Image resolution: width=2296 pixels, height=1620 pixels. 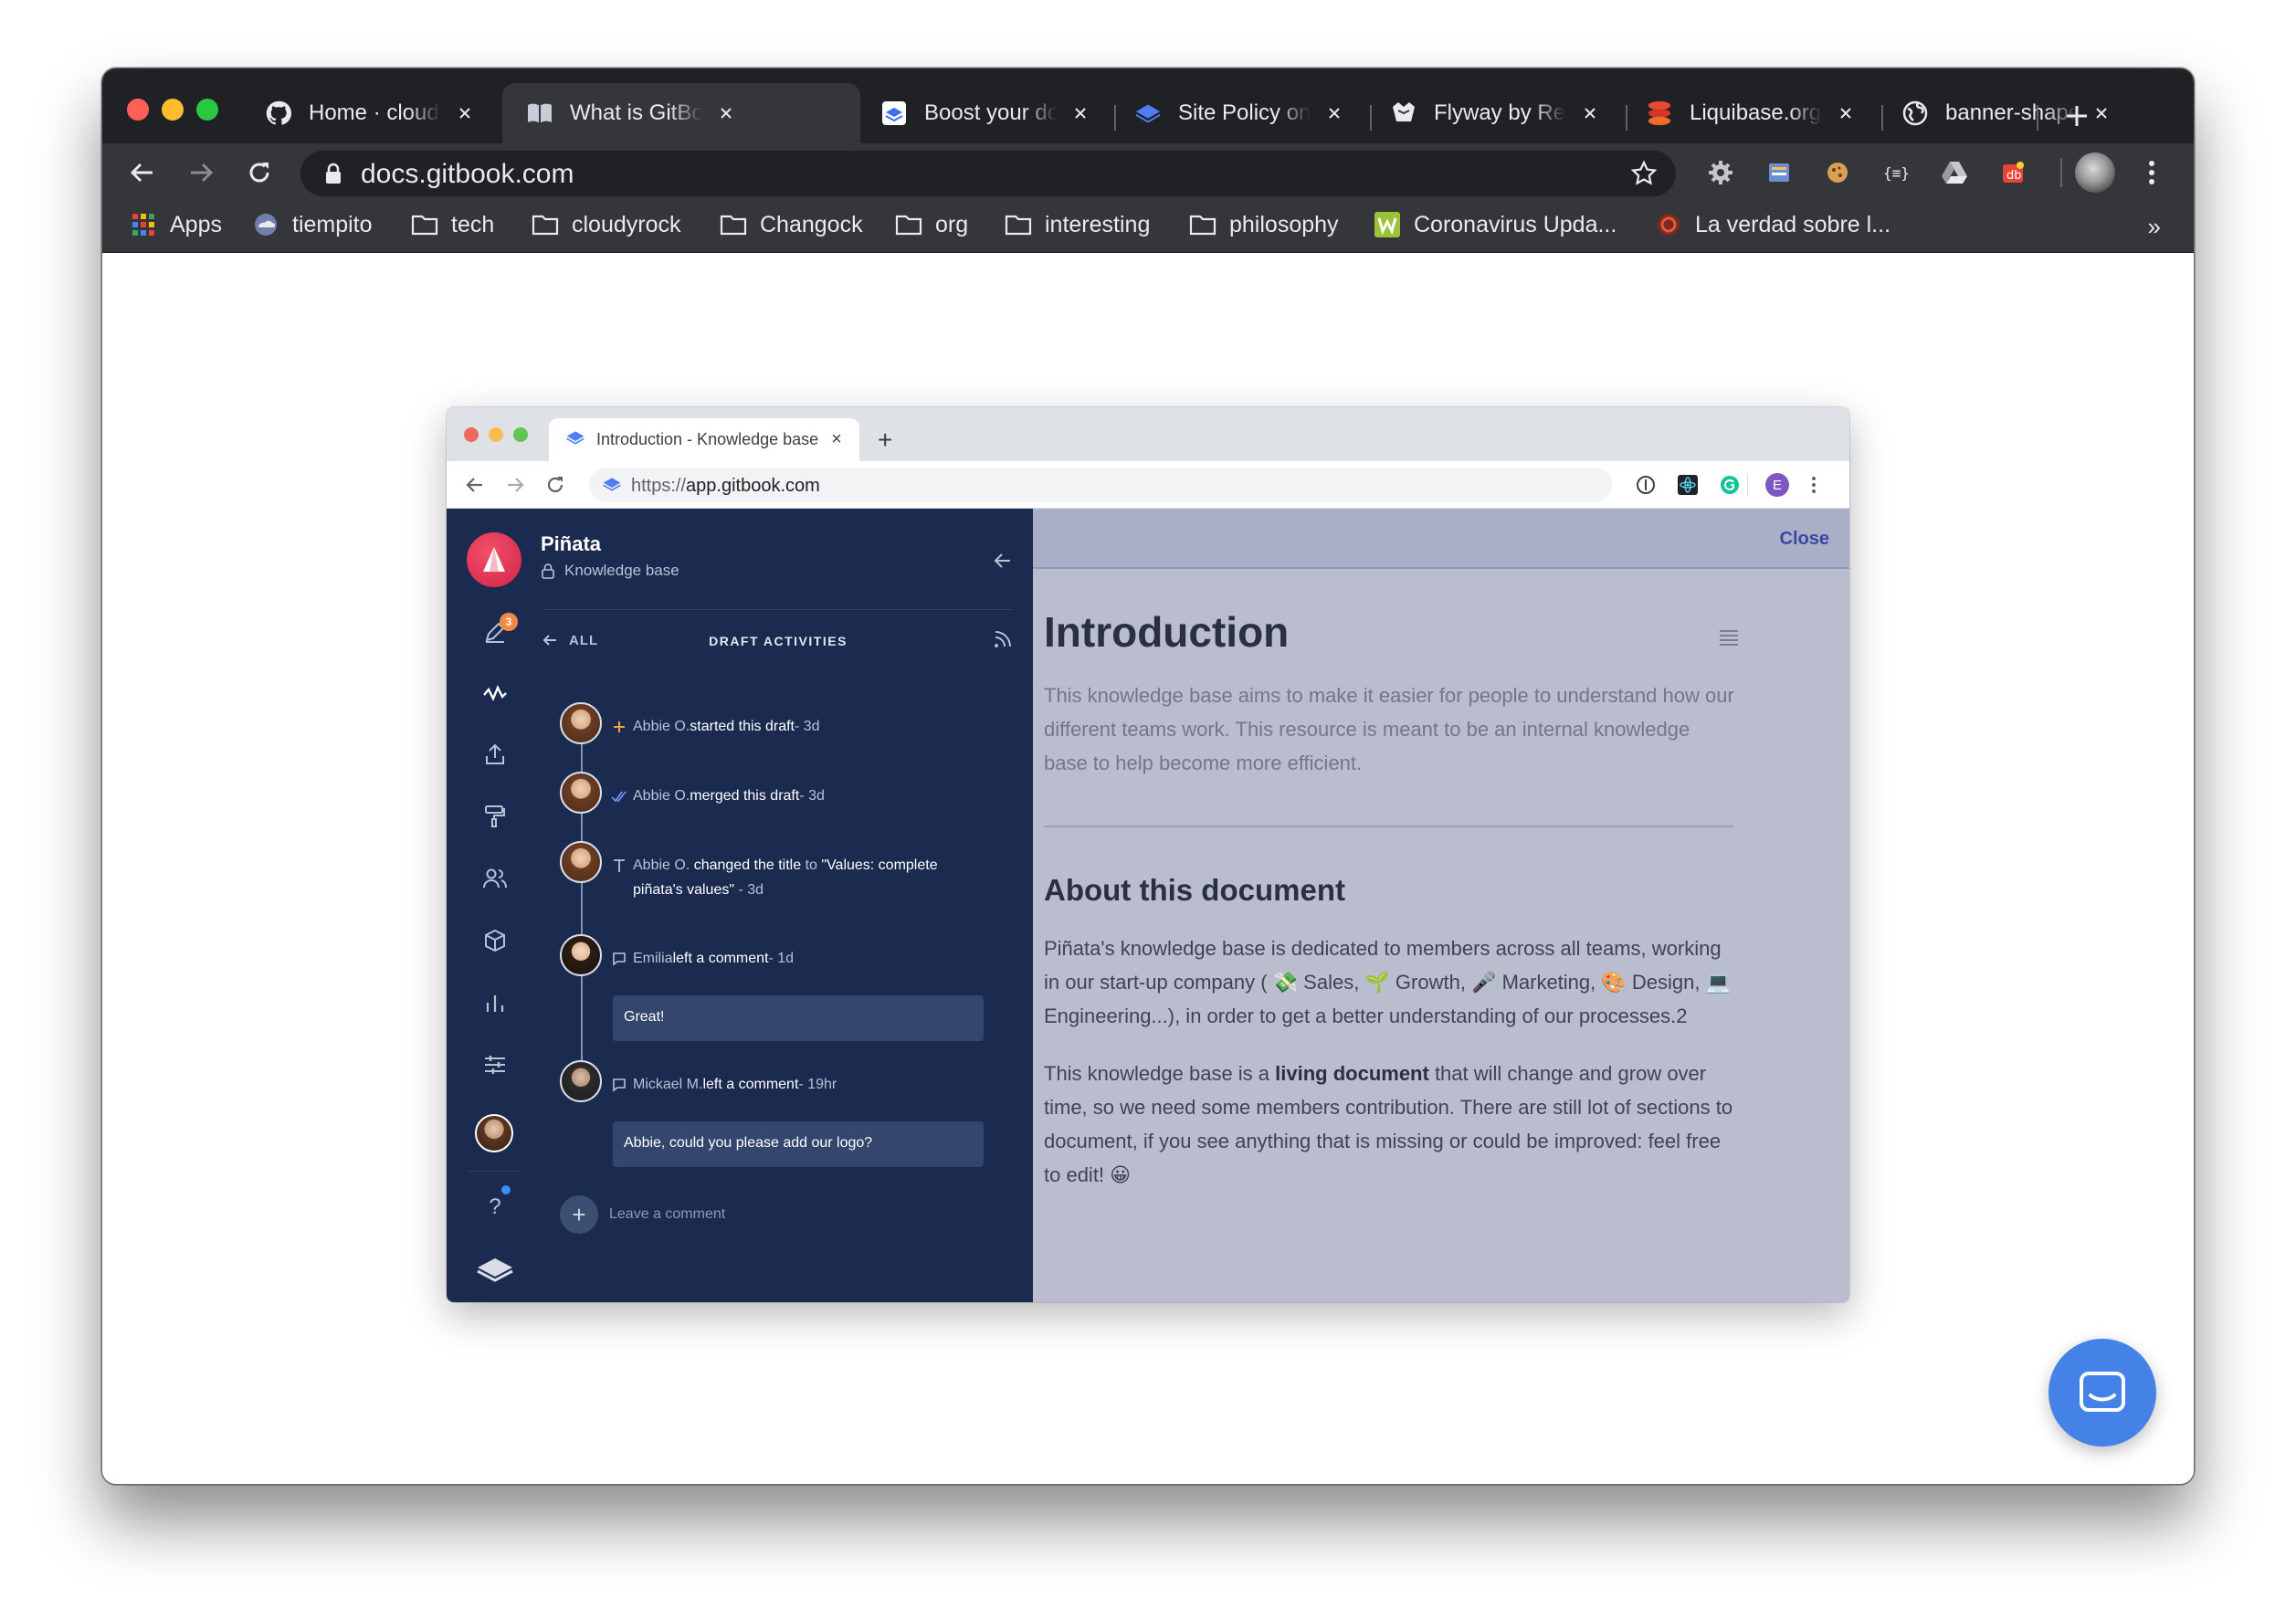 What do you see at coordinates (621, 570) in the screenshot?
I see `space-subtitle-text: Knowledge base` at bounding box center [621, 570].